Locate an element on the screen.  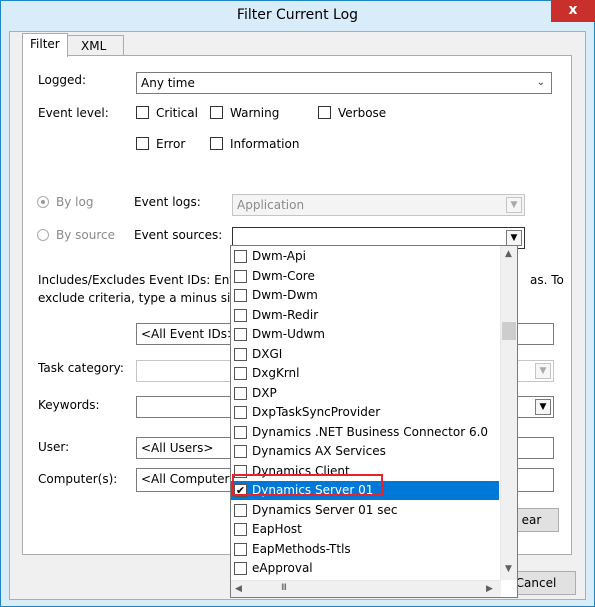
event-source-option: eApproval is located at coordinates (365, 568).